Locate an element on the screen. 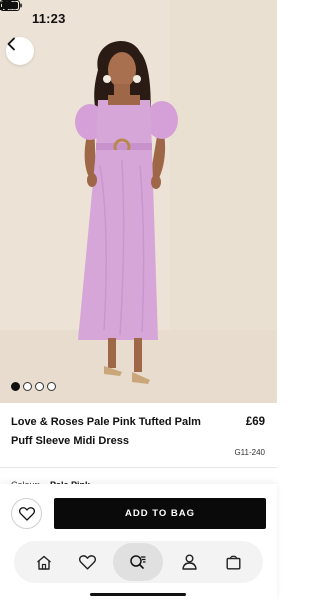 The width and height of the screenshot is (320, 600). visual-search-icon is located at coordinates (138, 561).